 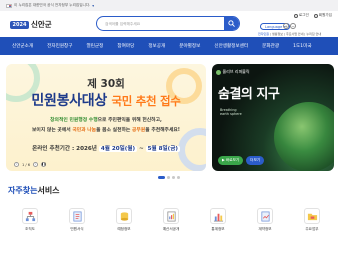 What do you see at coordinates (156, 46) in the screenshot?
I see `nav-item-info-disclosure: 정보공개` at bounding box center [156, 46].